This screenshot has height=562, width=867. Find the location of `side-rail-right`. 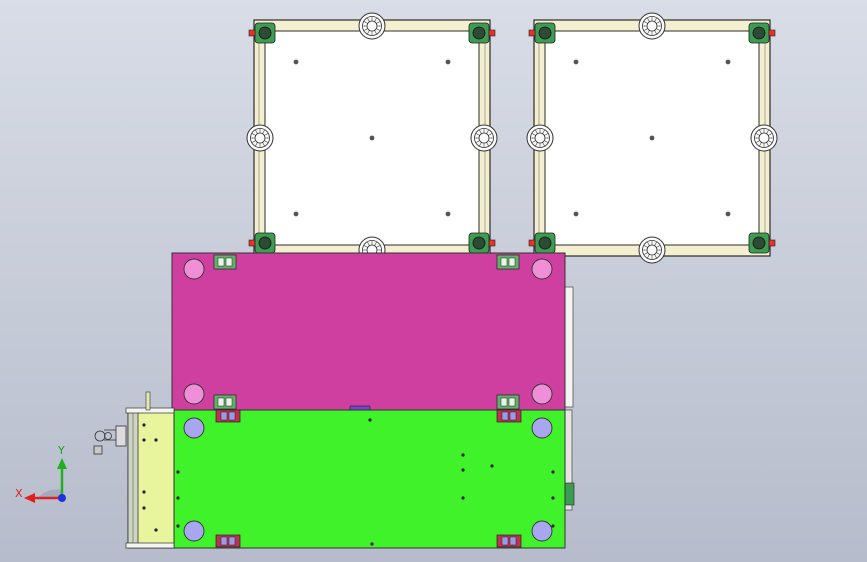

side-rail-right is located at coordinates (569, 398).